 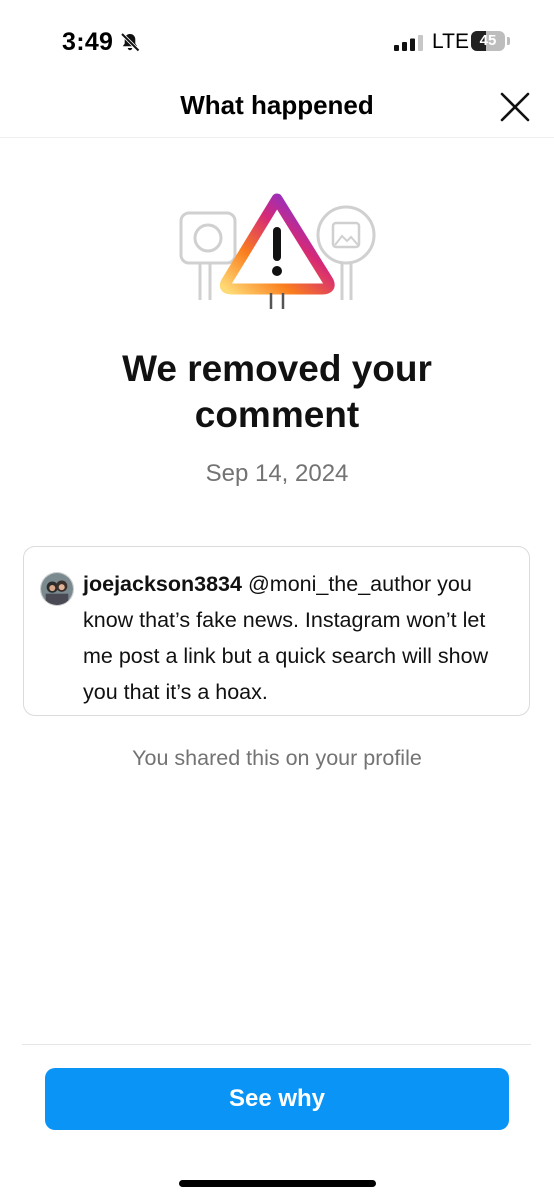 What do you see at coordinates (277, 758) in the screenshot?
I see `shared-note: You shared this on your profile` at bounding box center [277, 758].